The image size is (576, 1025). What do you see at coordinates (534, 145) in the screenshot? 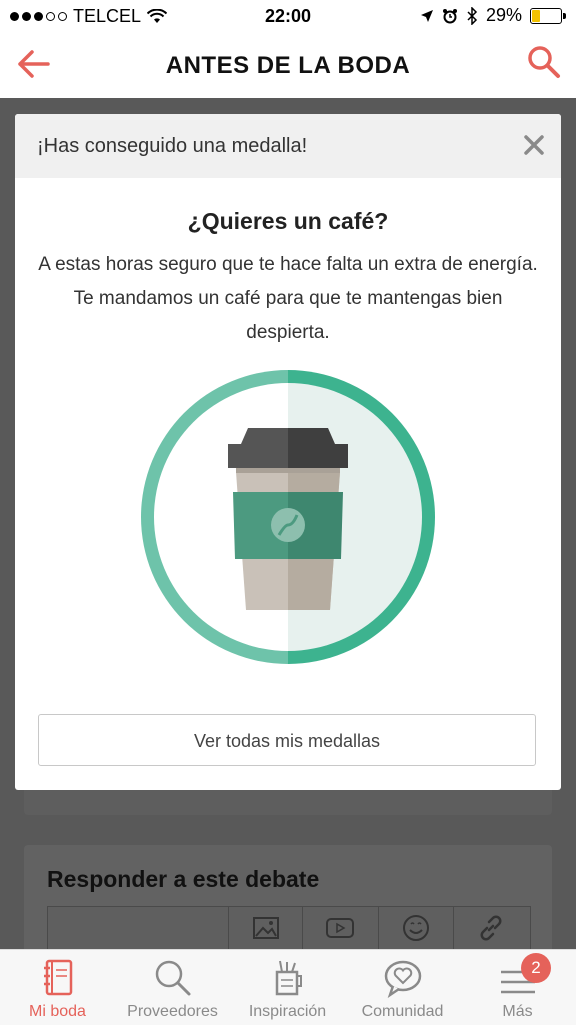
I see `close-icon` at bounding box center [534, 145].